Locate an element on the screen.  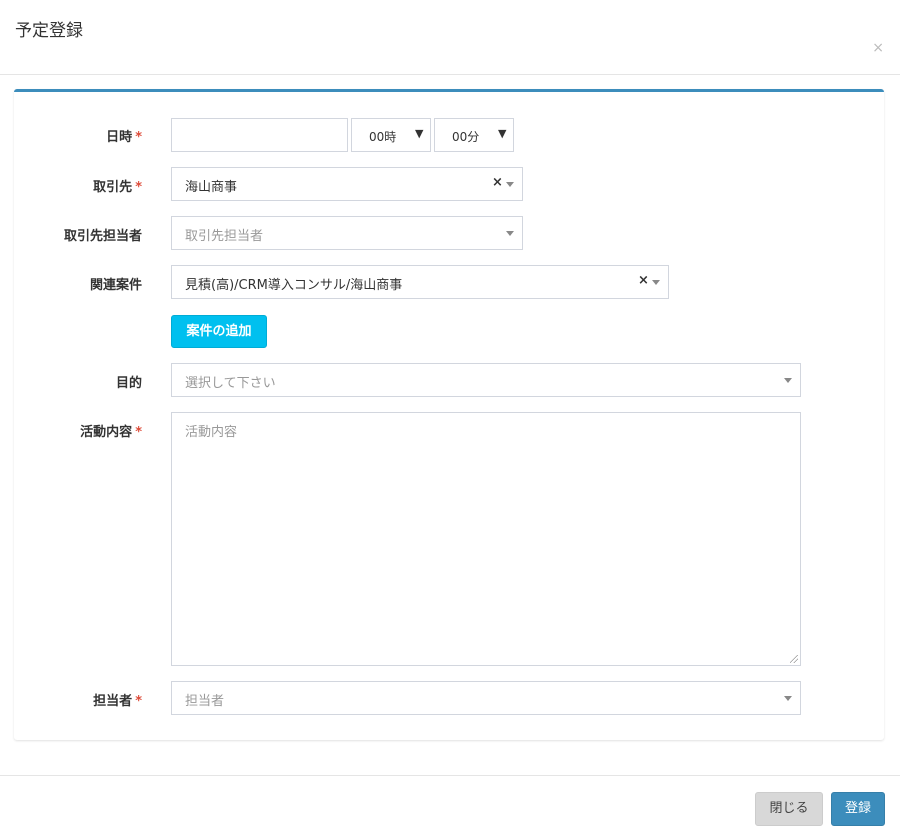
client-contact-select: 取引先担当者 is located at coordinates (347, 233).